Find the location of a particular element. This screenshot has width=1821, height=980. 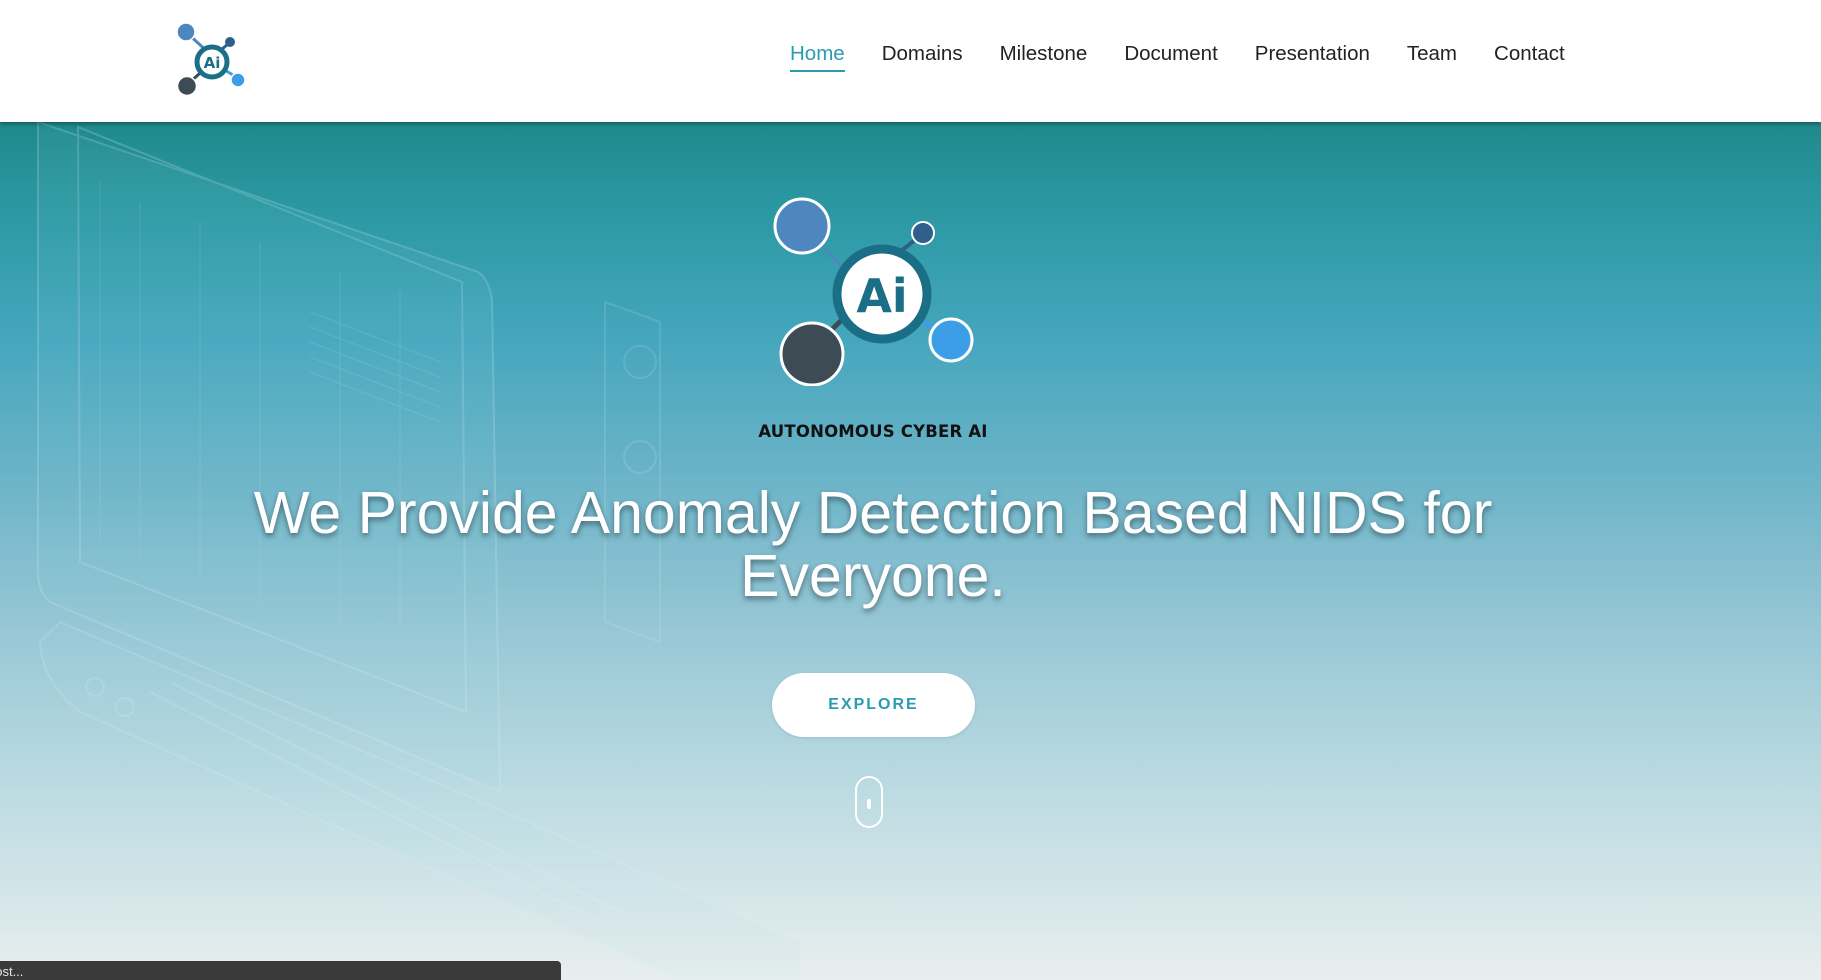

nav-domains: Domains is located at coordinates (922, 55).